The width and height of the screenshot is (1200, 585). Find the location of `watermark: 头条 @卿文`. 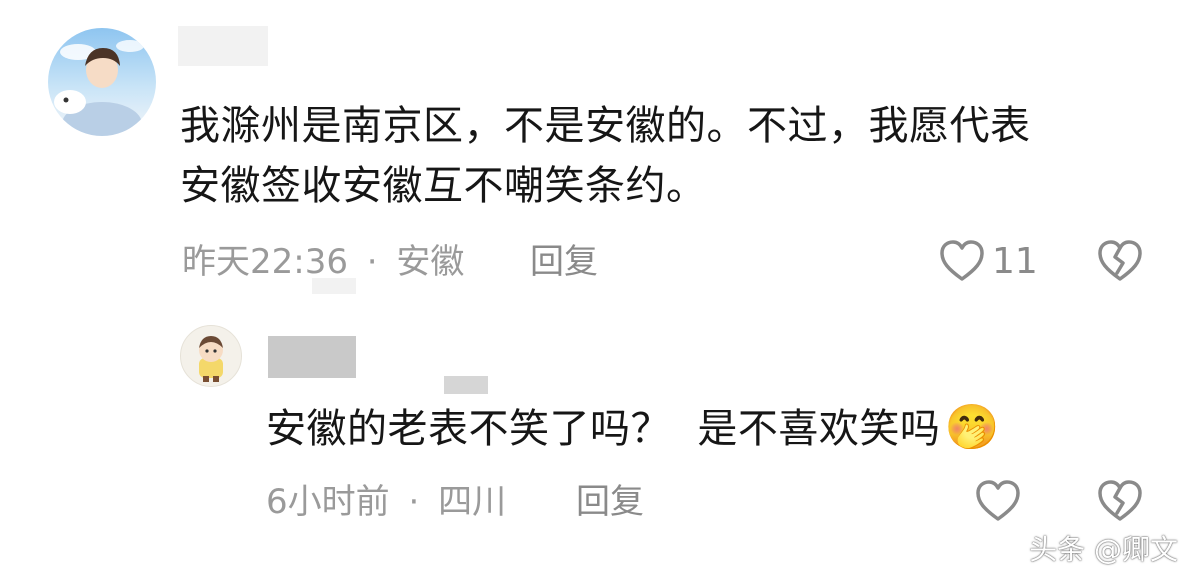

watermark: 头条 @卿文 is located at coordinates (1103, 549).